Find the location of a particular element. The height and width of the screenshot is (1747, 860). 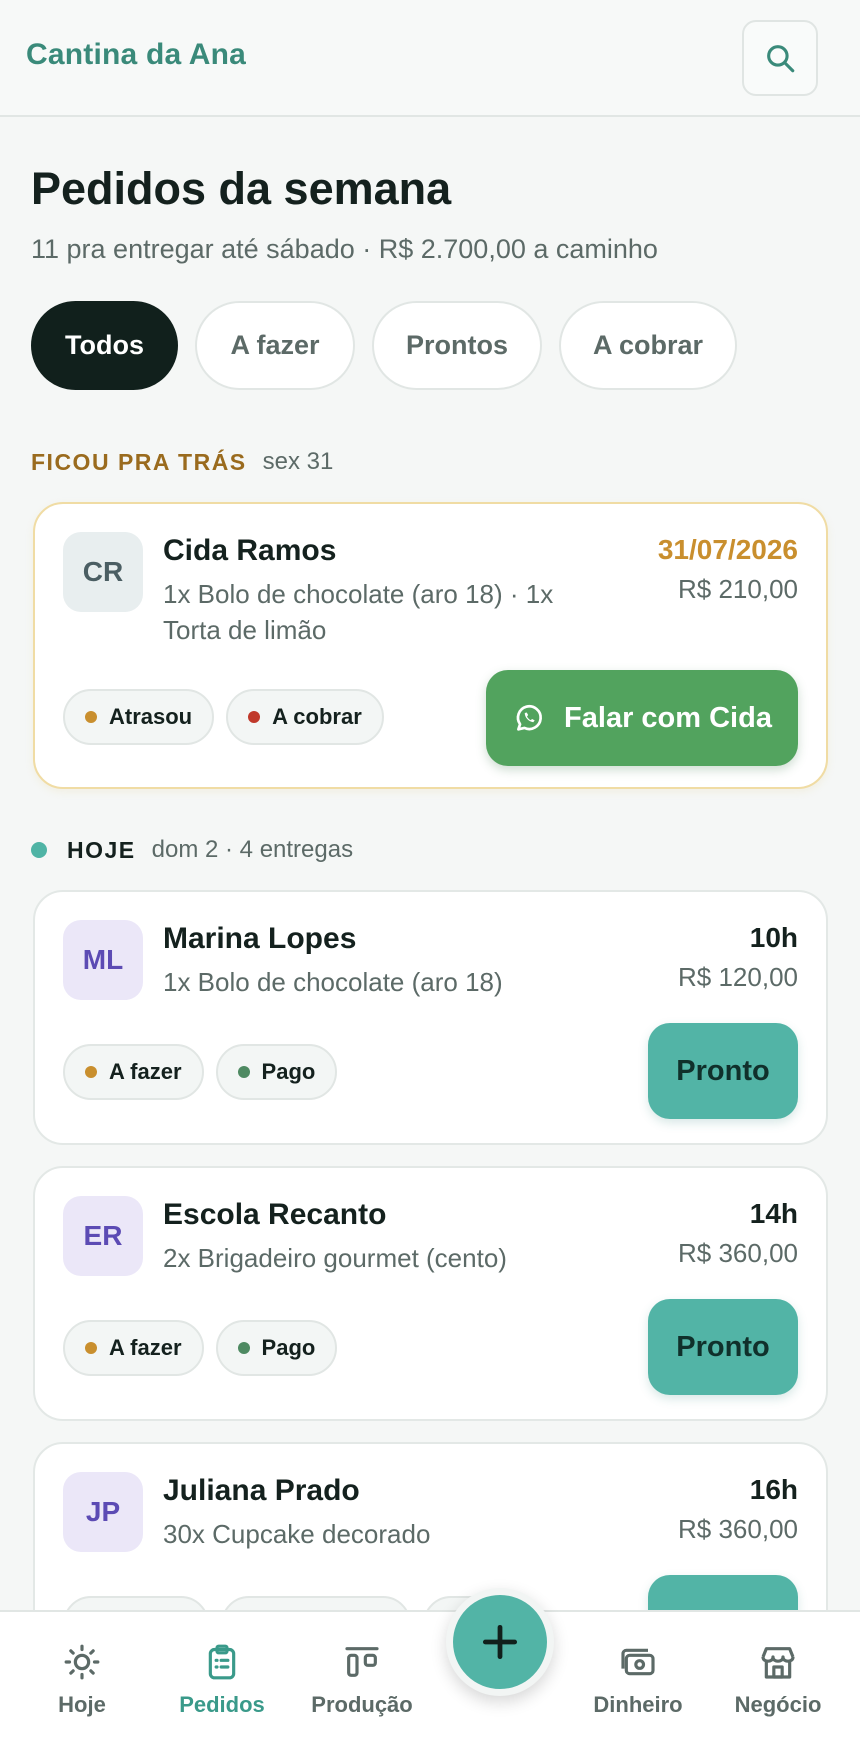

filter-a-cobrar: A cobrar is located at coordinates (648, 345).